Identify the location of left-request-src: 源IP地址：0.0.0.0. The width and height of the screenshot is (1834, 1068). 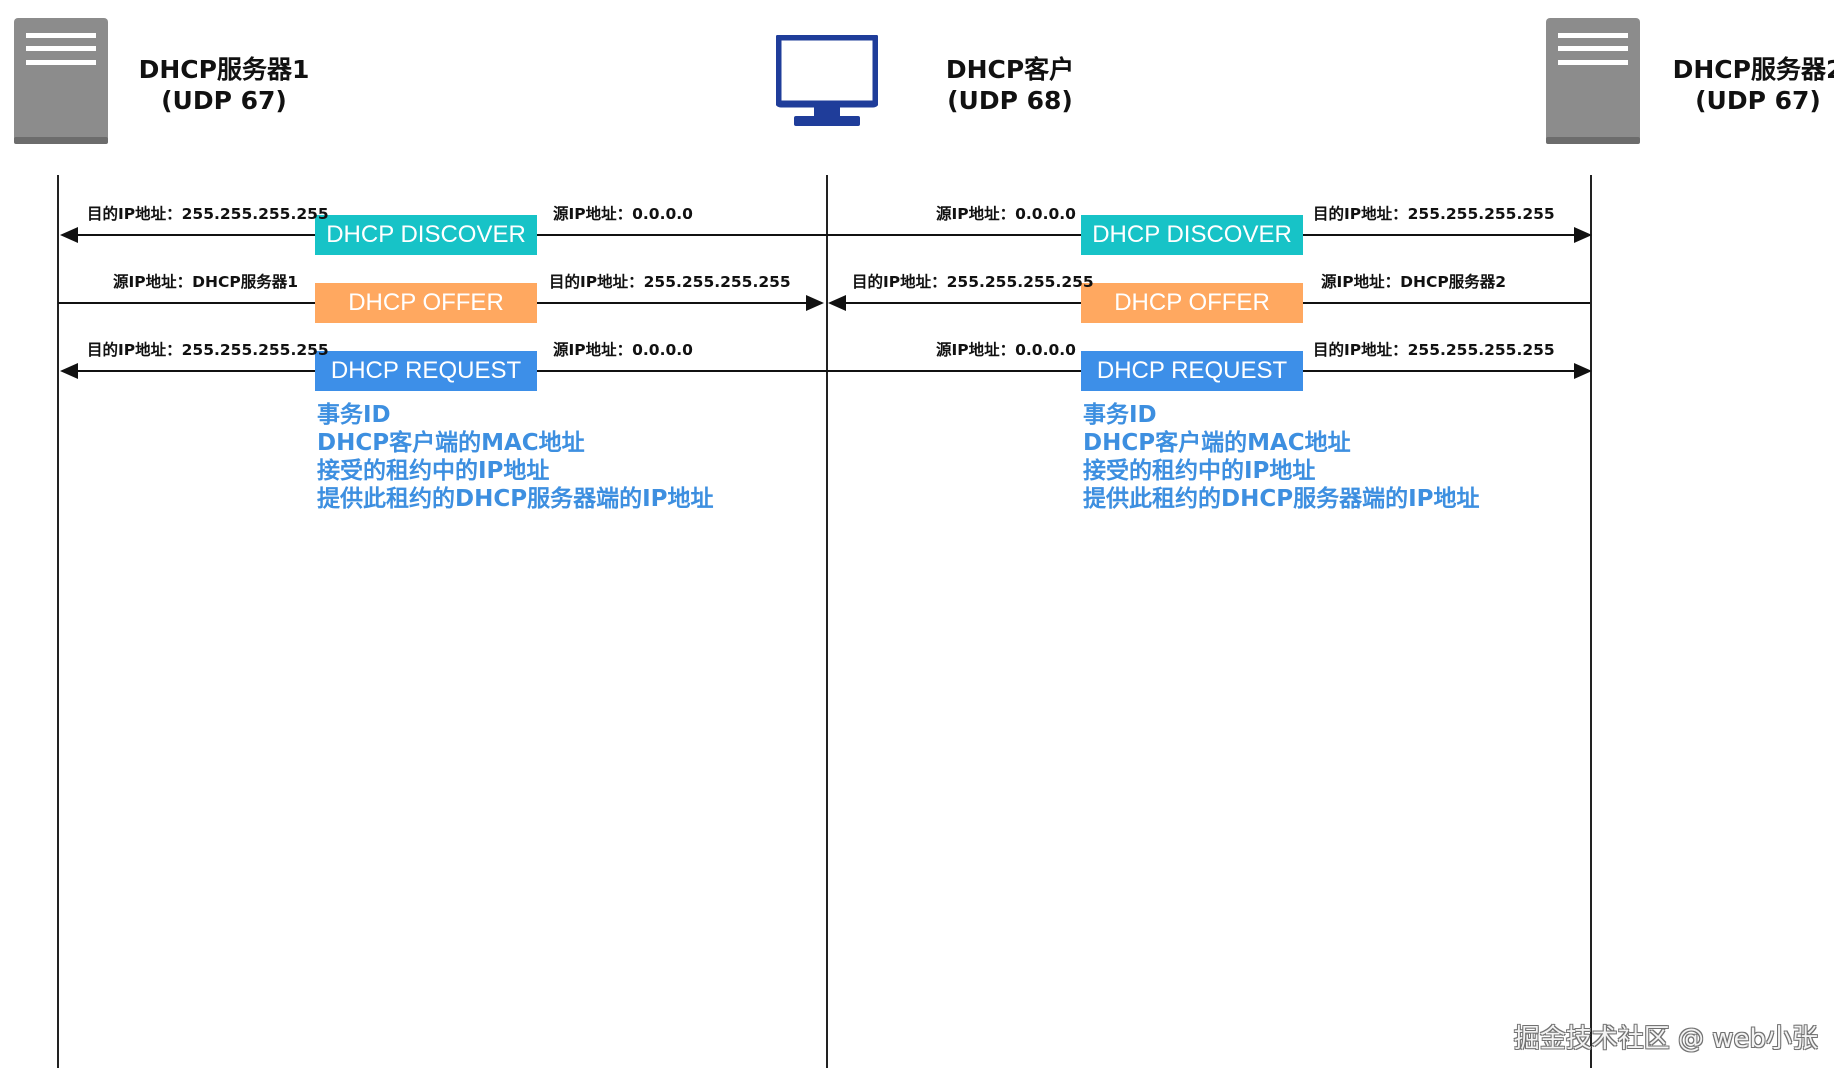
(623, 350).